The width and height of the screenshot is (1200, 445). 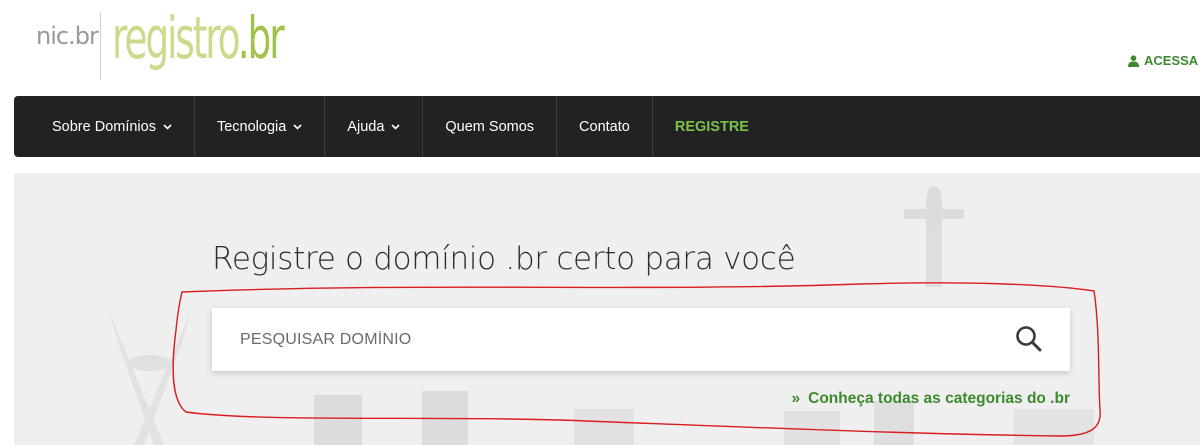 I want to click on nav-item-label: REGISTRE, so click(x=711, y=126).